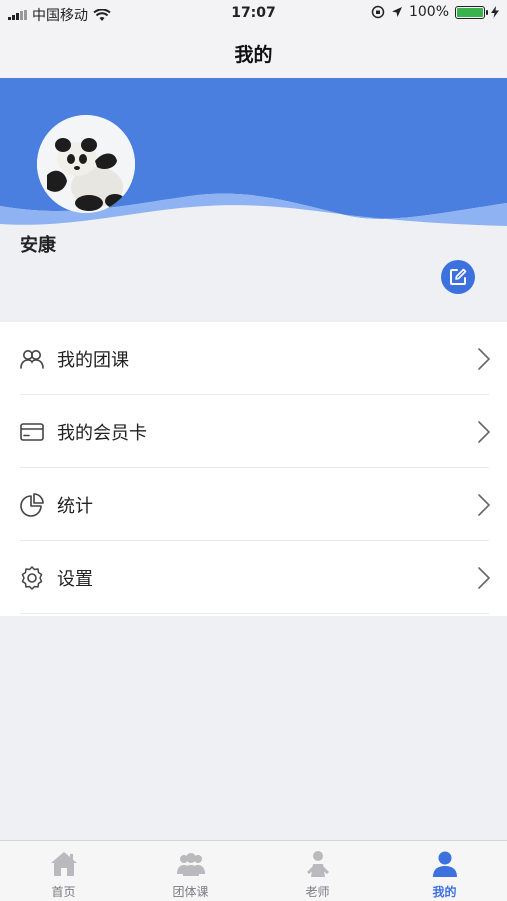  Describe the element at coordinates (32, 577) in the screenshot. I see `gear-icon` at that location.